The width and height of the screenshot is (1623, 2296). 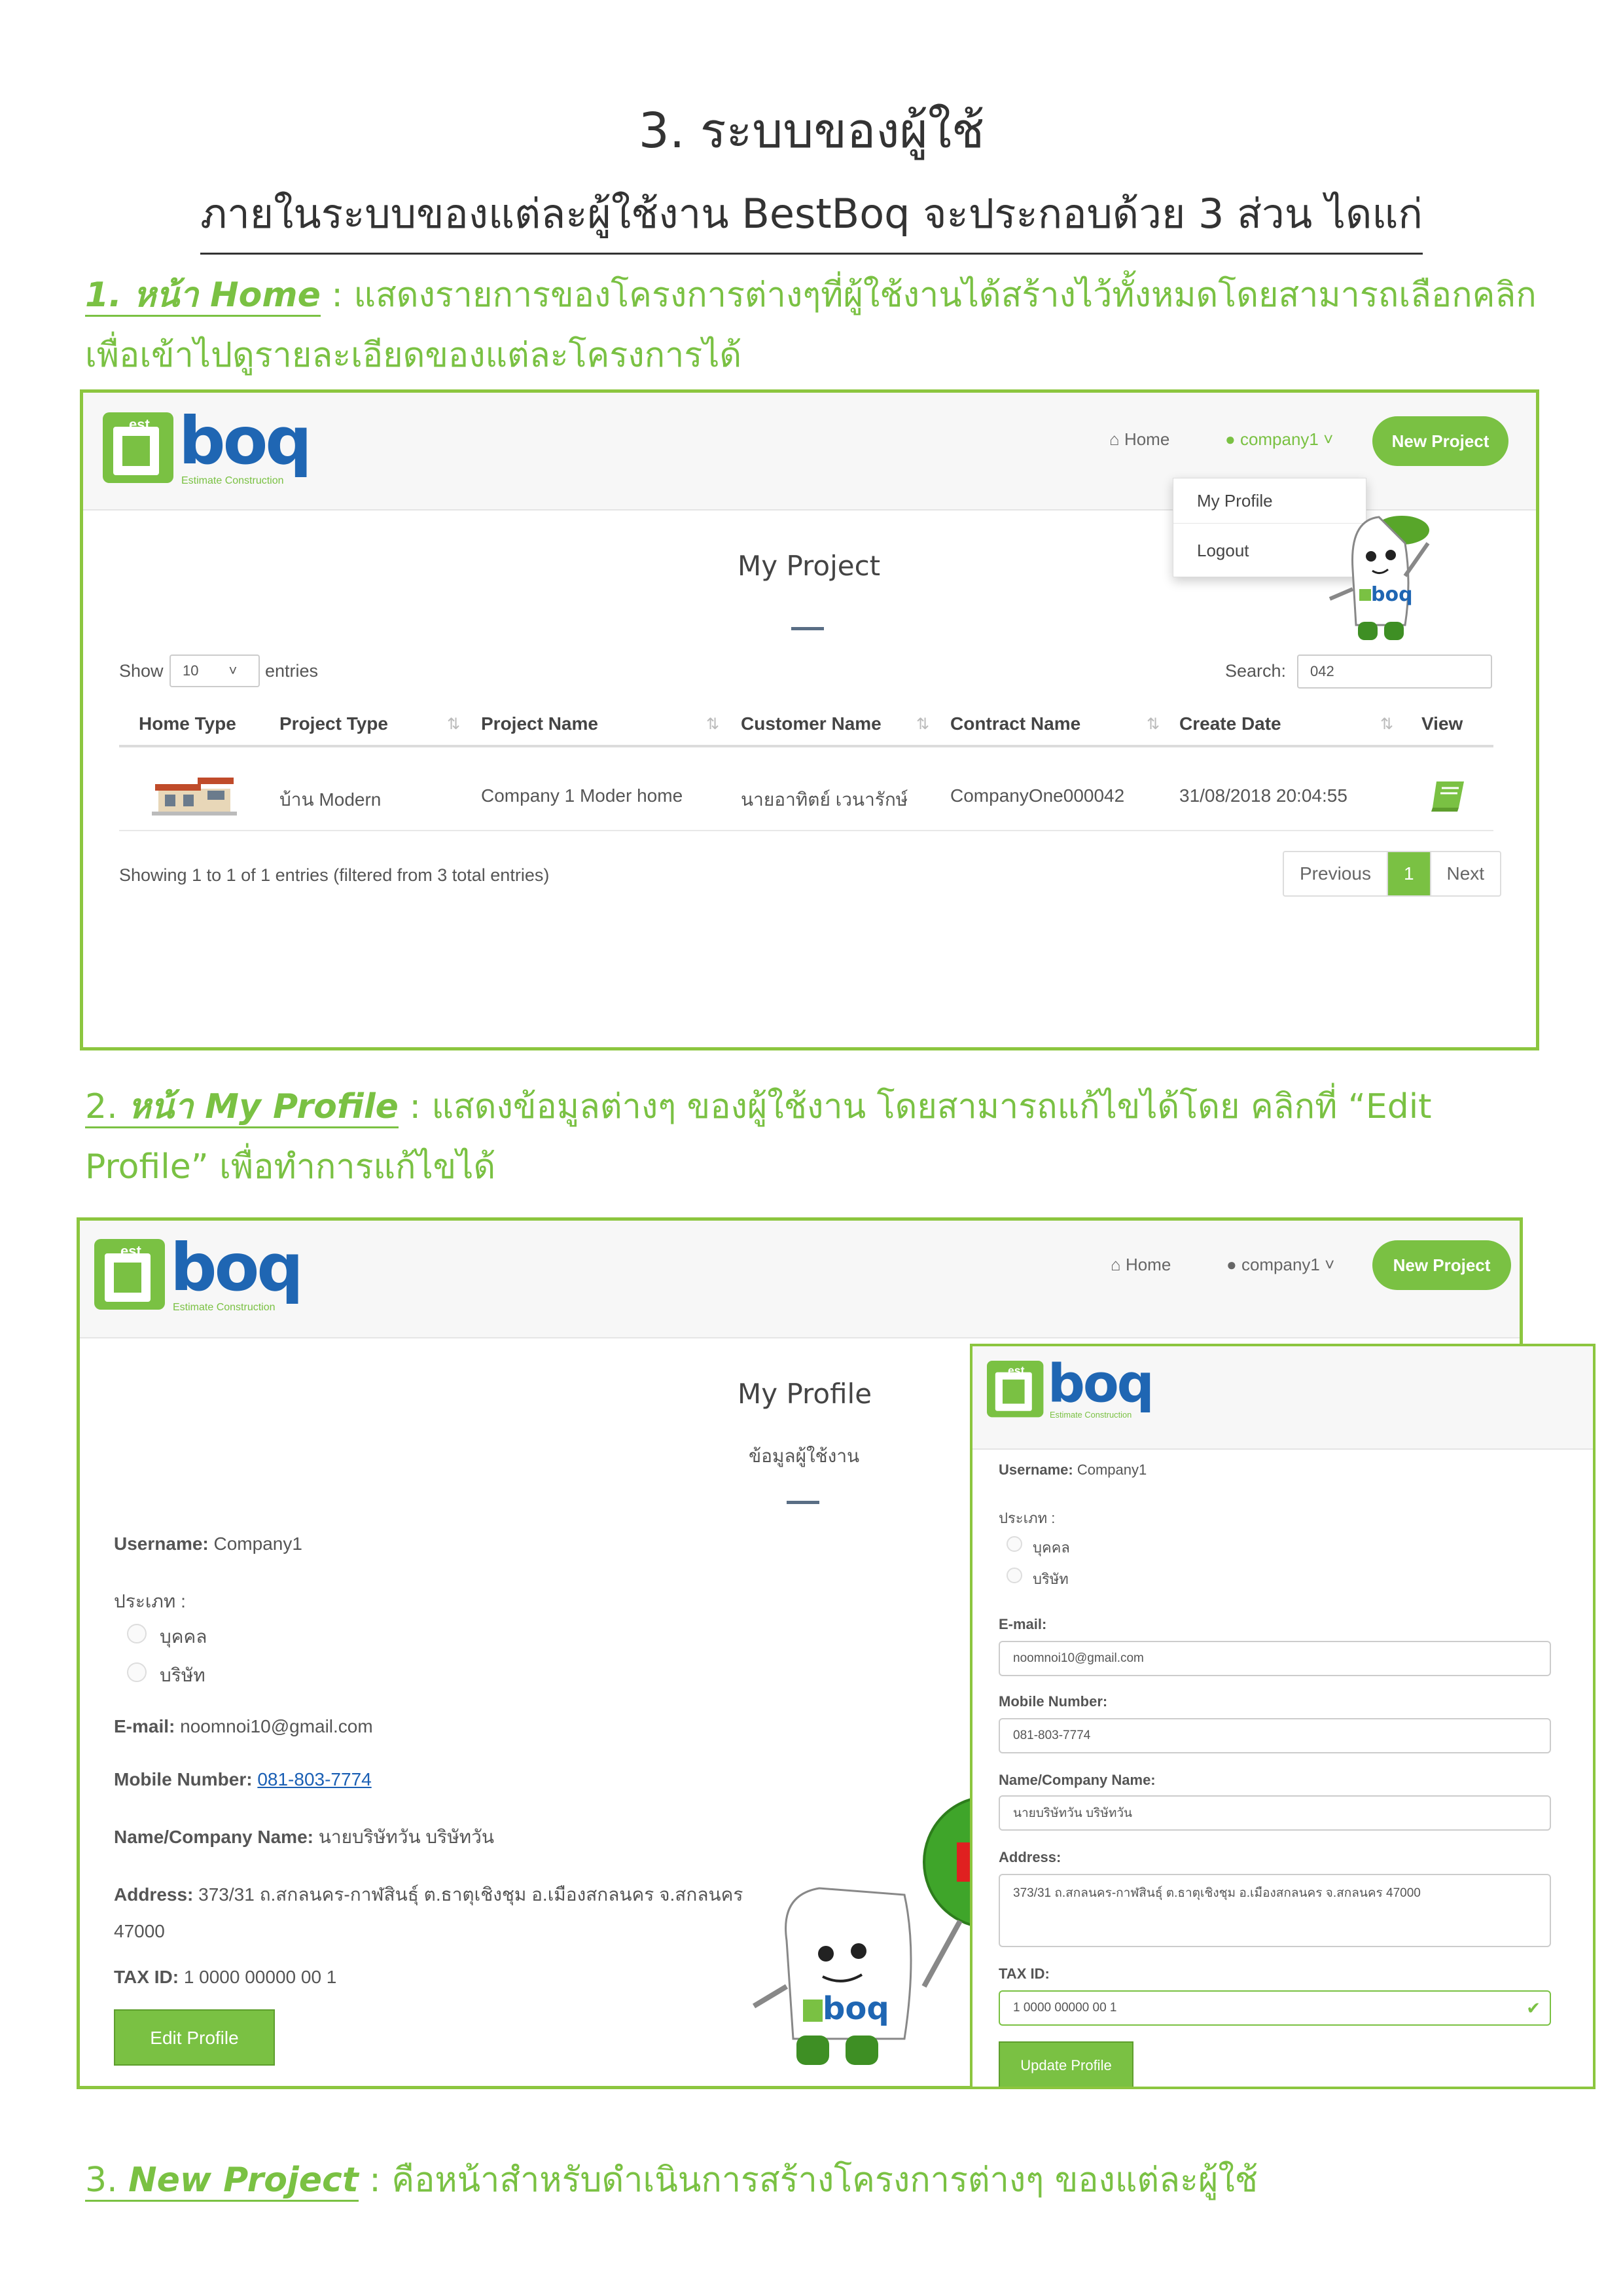 I want to click on edit-type-label: ประเภท :, so click(x=1027, y=1518).